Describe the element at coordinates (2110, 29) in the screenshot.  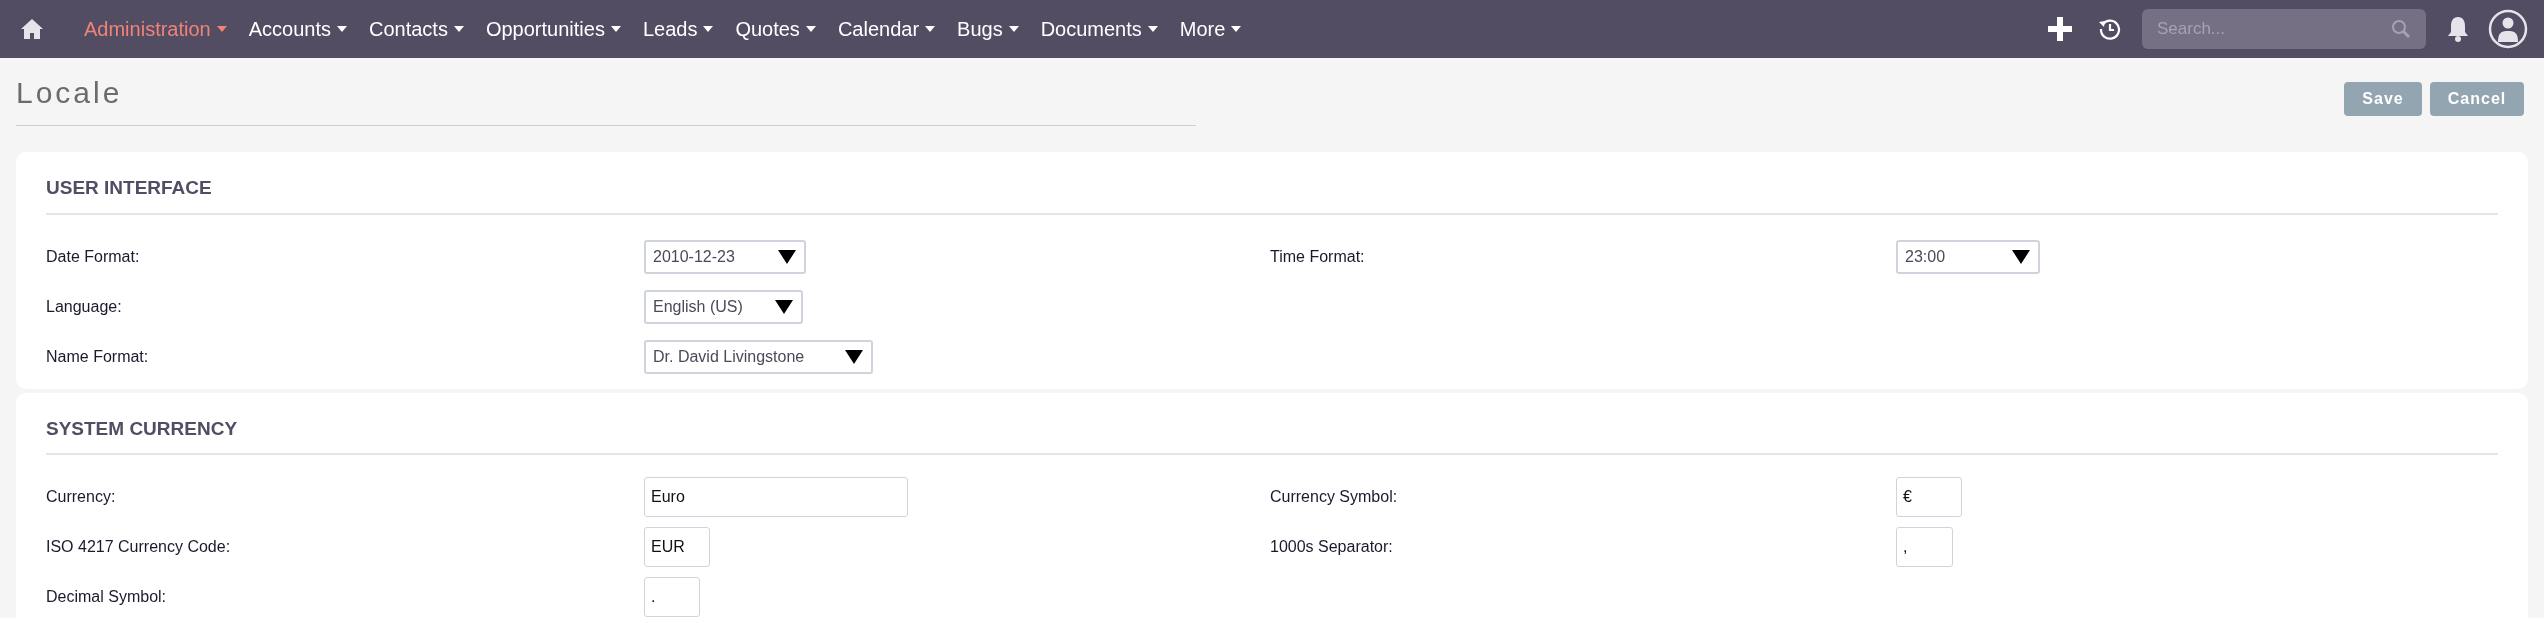
I see `history-icon` at that location.